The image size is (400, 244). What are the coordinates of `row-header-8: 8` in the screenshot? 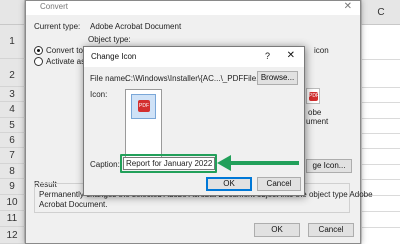 It's located at (12, 171).